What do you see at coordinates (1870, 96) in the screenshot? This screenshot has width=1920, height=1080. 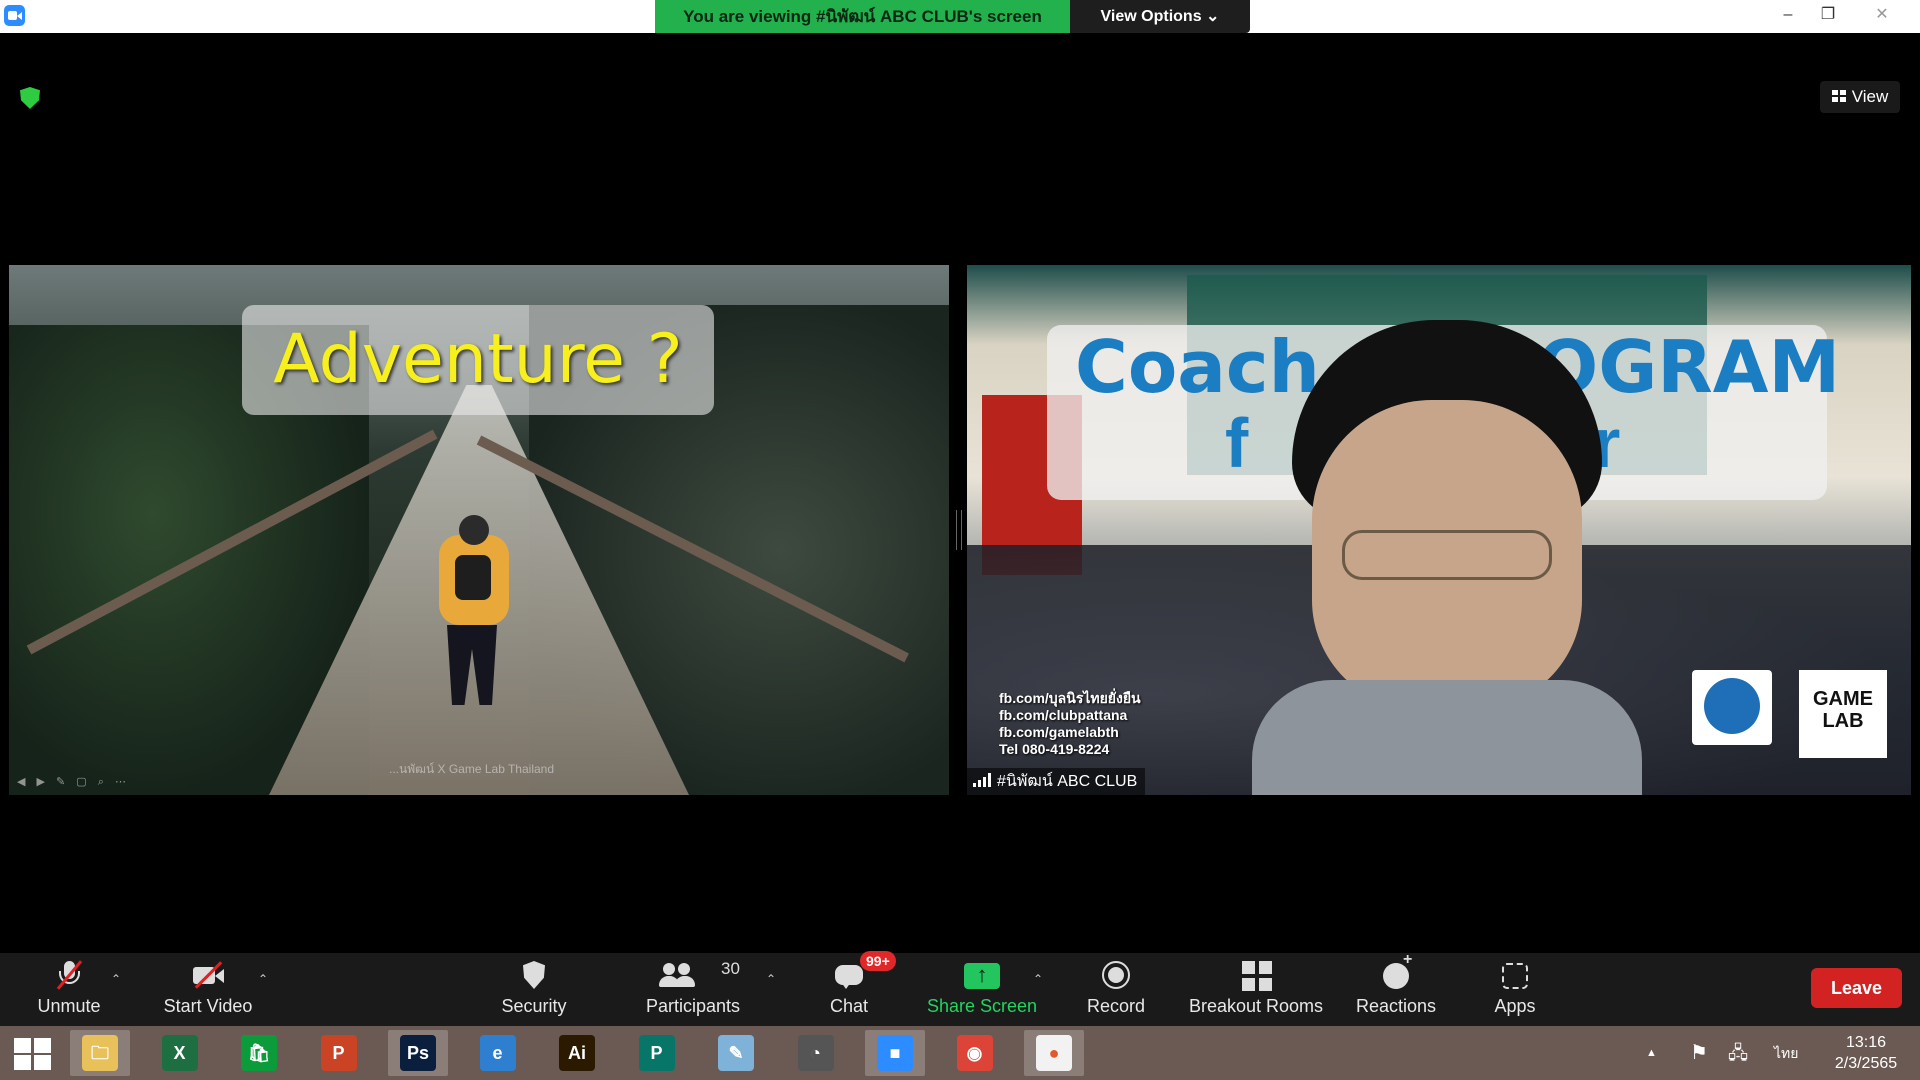 I see `view-label: View` at bounding box center [1870, 96].